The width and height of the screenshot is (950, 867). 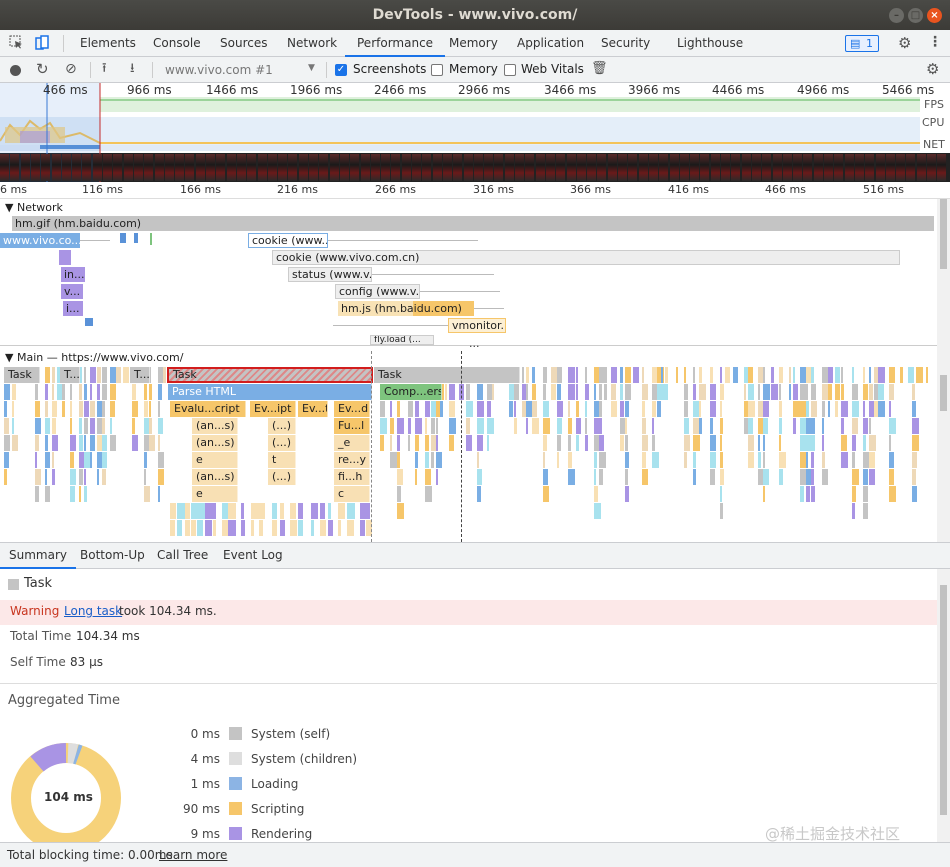 What do you see at coordinates (935, 42) in the screenshot?
I see `more-menu-icon: ⋮` at bounding box center [935, 42].